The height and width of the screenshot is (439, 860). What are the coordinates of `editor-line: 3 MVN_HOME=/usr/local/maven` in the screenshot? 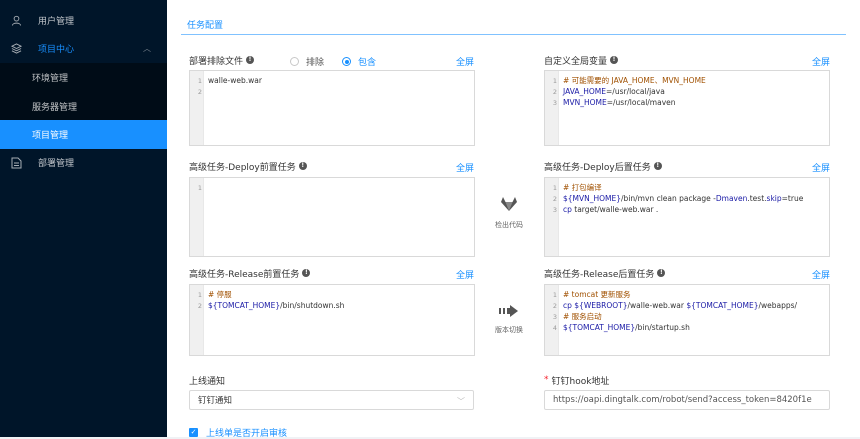 It's located at (610, 102).